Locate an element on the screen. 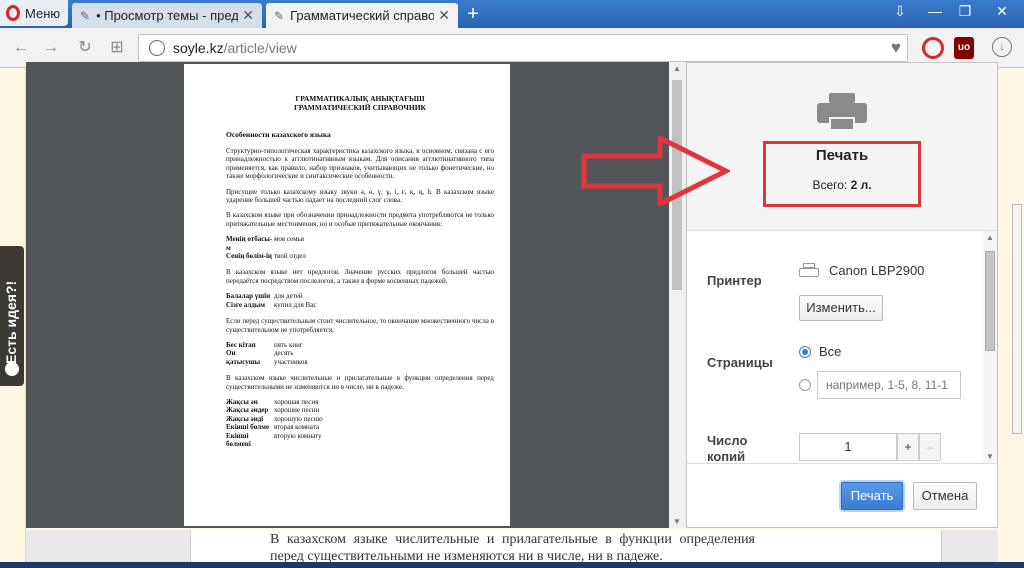 The width and height of the screenshot is (1024, 568). globe-icon is located at coordinates (157, 48).